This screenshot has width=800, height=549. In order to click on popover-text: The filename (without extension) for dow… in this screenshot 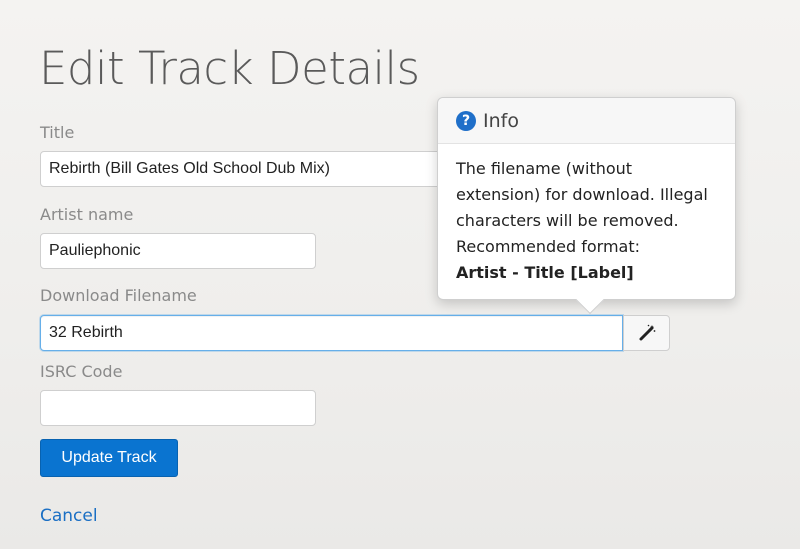, I will do `click(582, 207)`.